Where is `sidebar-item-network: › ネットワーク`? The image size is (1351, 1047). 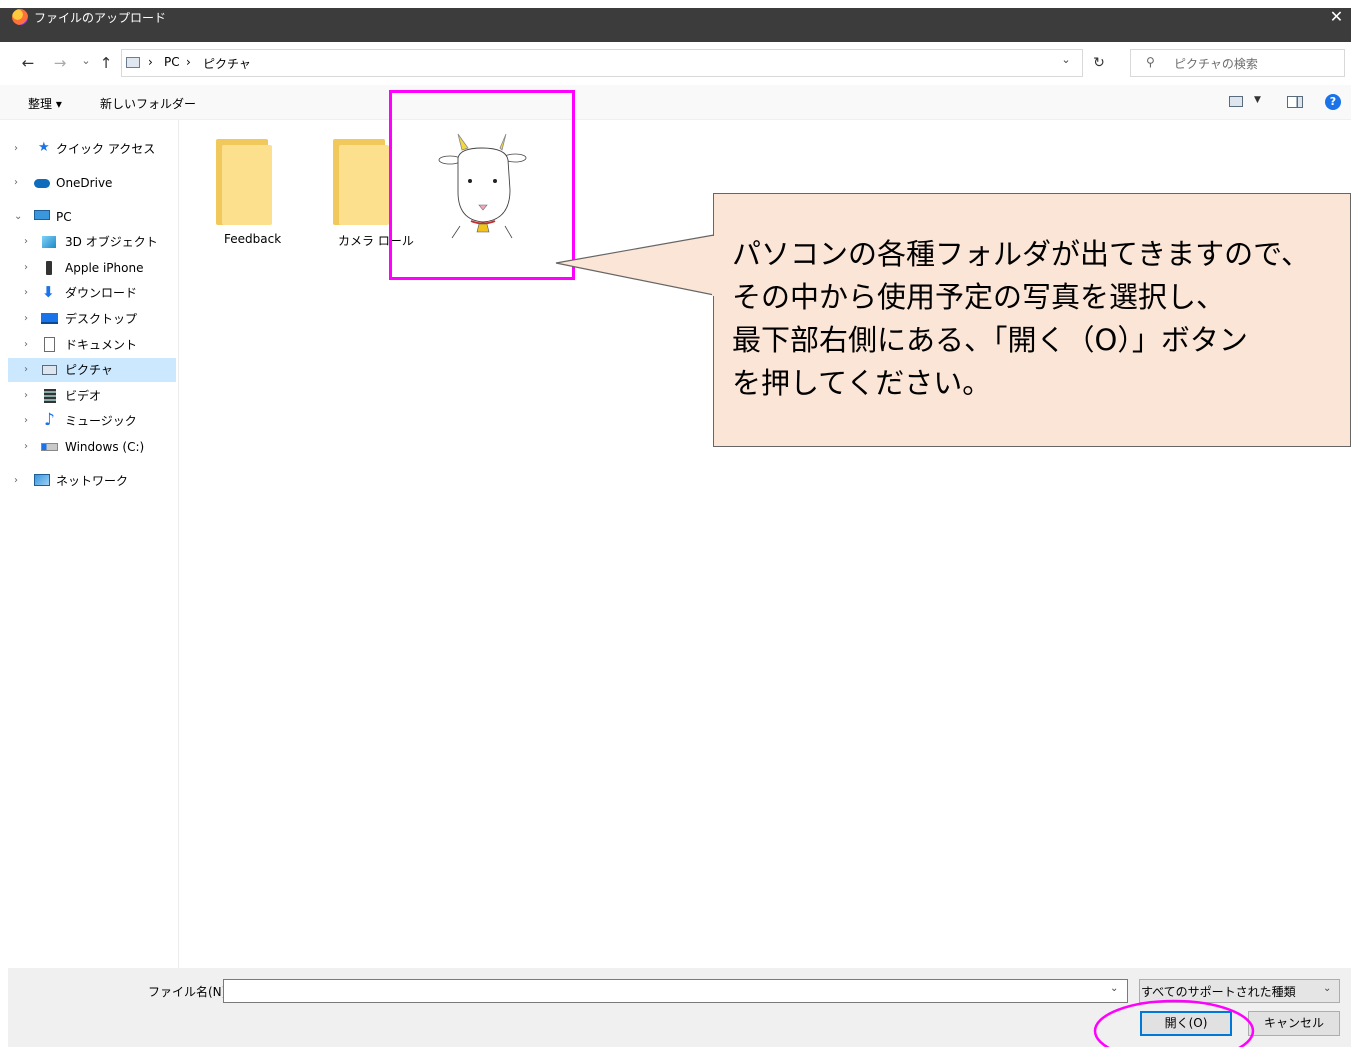
sidebar-item-network: › ネットワーク is located at coordinates (92, 481).